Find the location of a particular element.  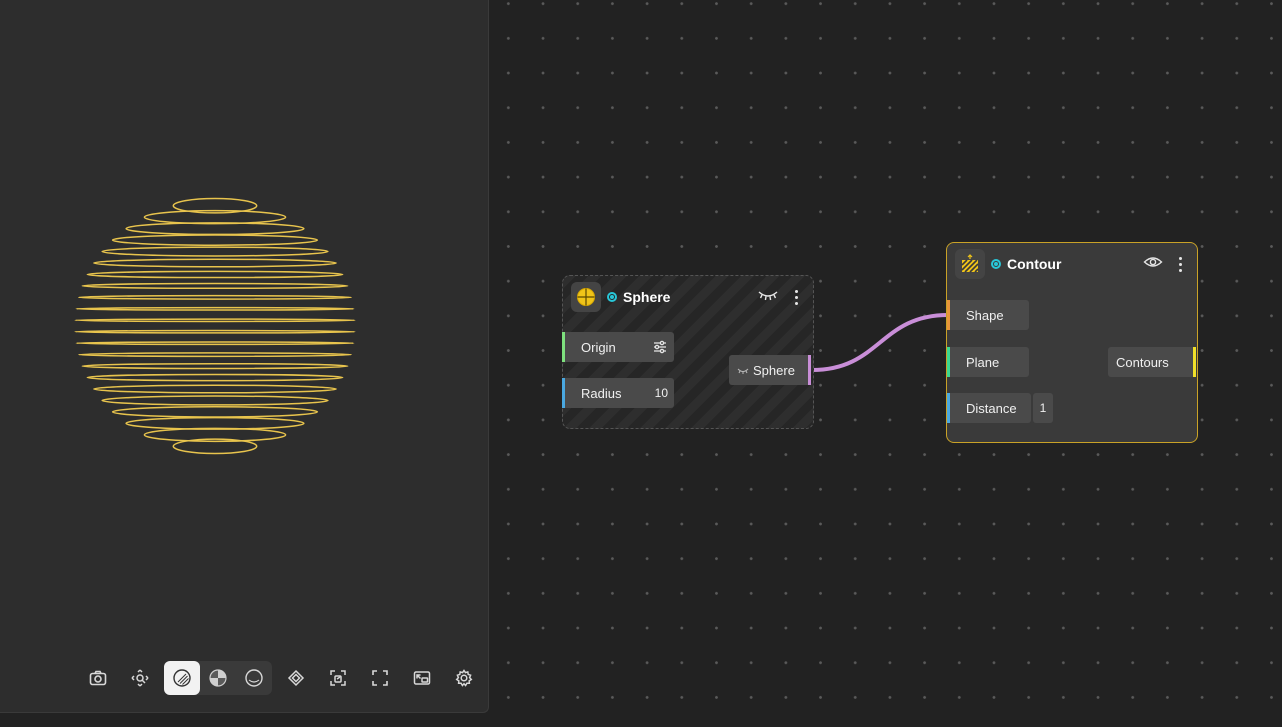

settings-gear-icon is located at coordinates (464, 678).